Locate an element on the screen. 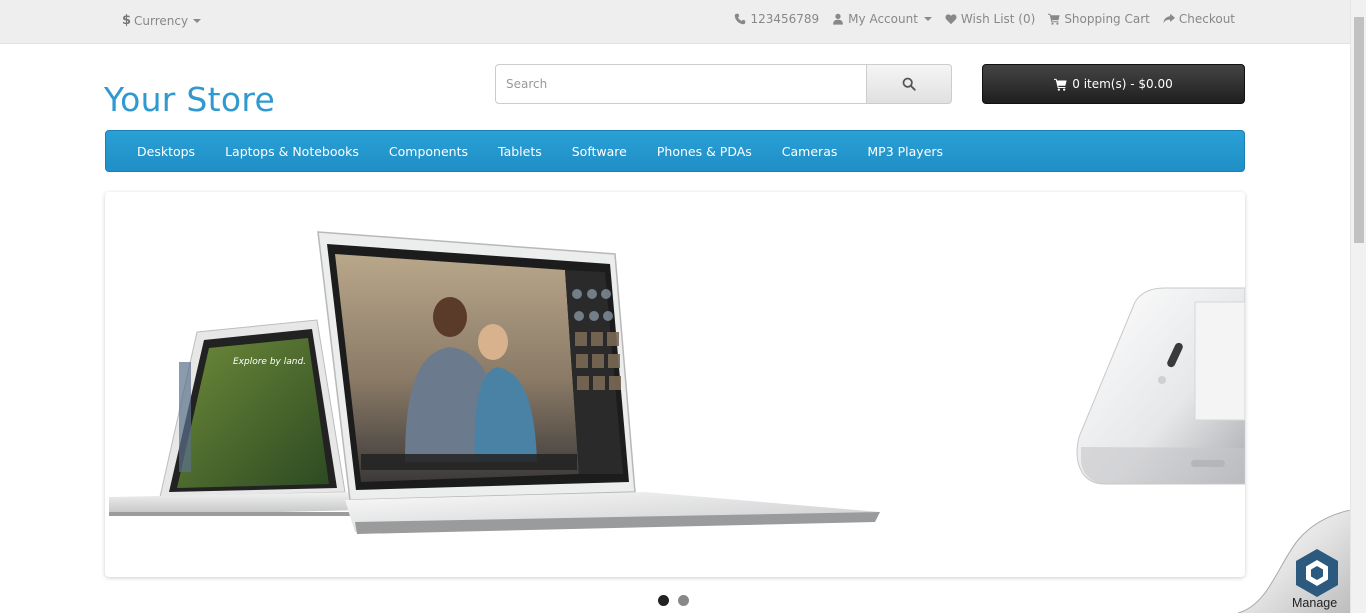  manage-logo-icon is located at coordinates (1317, 573).